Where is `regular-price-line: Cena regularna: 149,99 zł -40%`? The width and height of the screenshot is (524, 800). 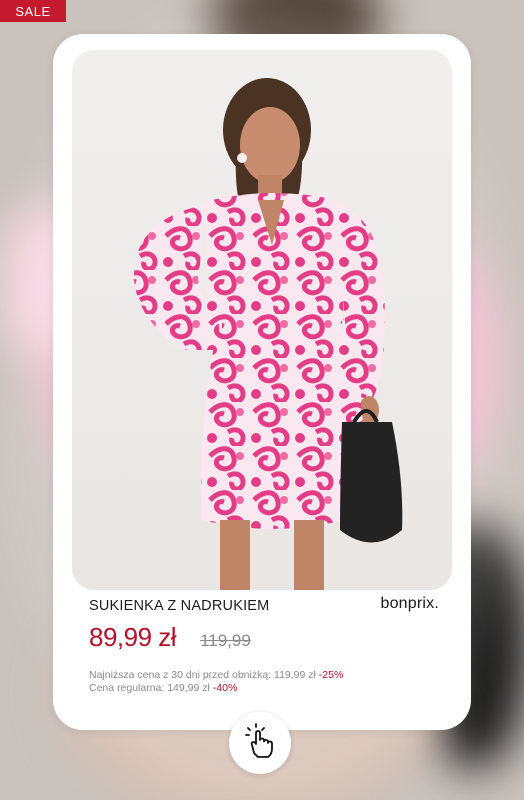
regular-price-line: Cena regularna: 149,99 zł -40% is located at coordinates (216, 688).